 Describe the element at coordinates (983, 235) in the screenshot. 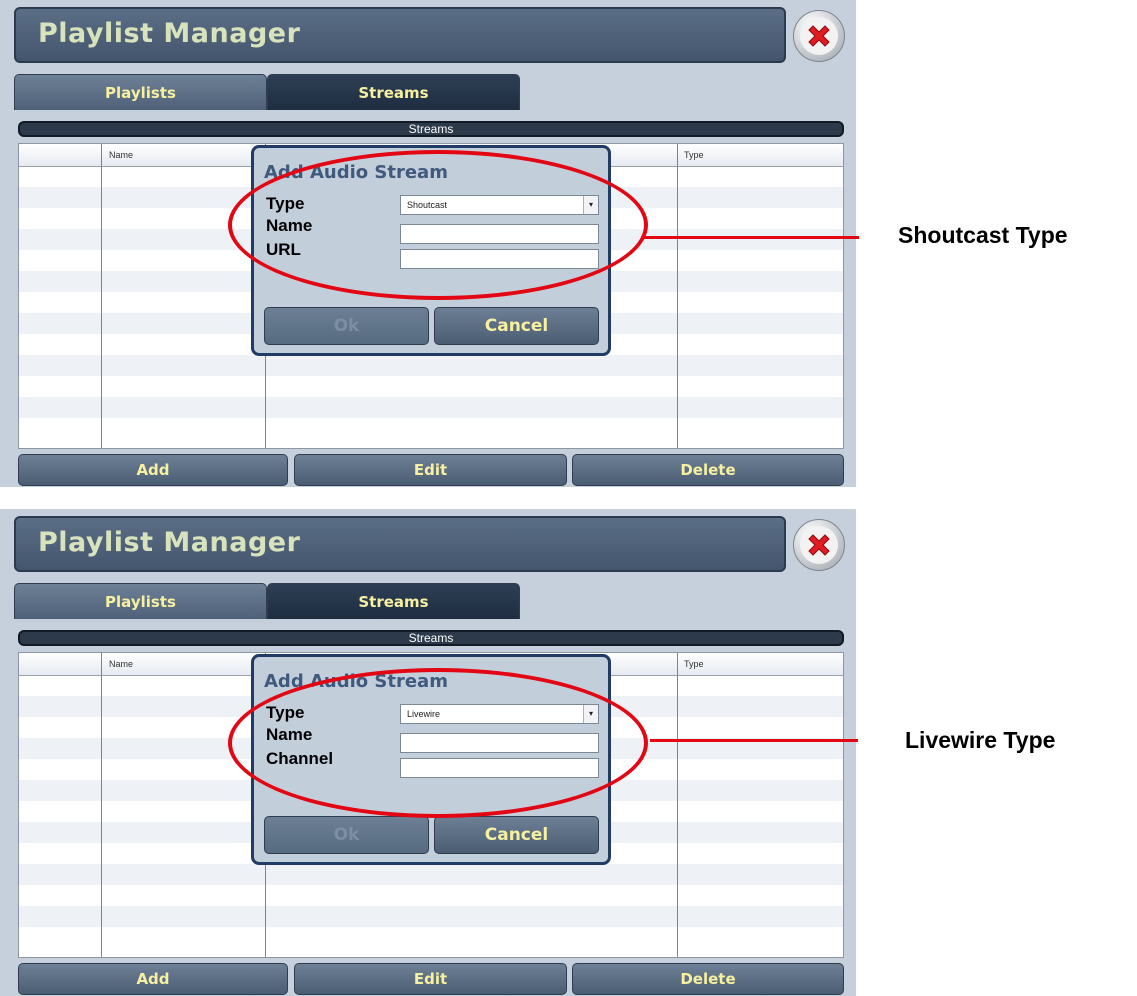

I see `callout-label: Shoutcast Type` at that location.